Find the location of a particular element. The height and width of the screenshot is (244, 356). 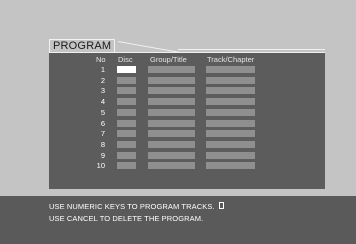

column-header-disc: Disc is located at coordinates (125, 59).